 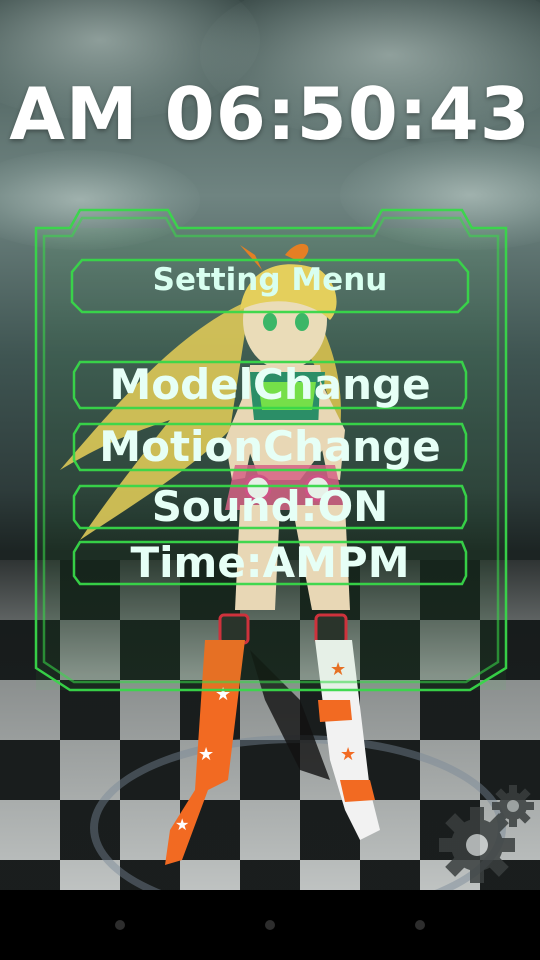 What do you see at coordinates (270, 385) in the screenshot?
I see `model-change-button: ModelChange` at bounding box center [270, 385].